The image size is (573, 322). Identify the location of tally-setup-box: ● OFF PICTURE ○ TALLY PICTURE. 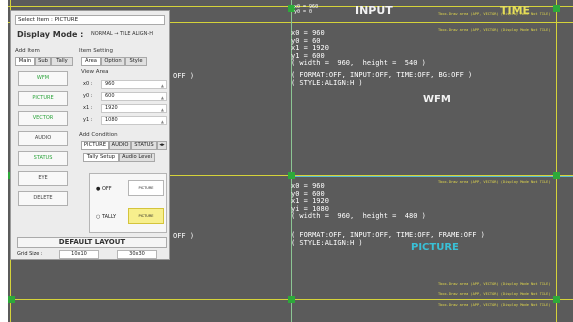
(128, 203).